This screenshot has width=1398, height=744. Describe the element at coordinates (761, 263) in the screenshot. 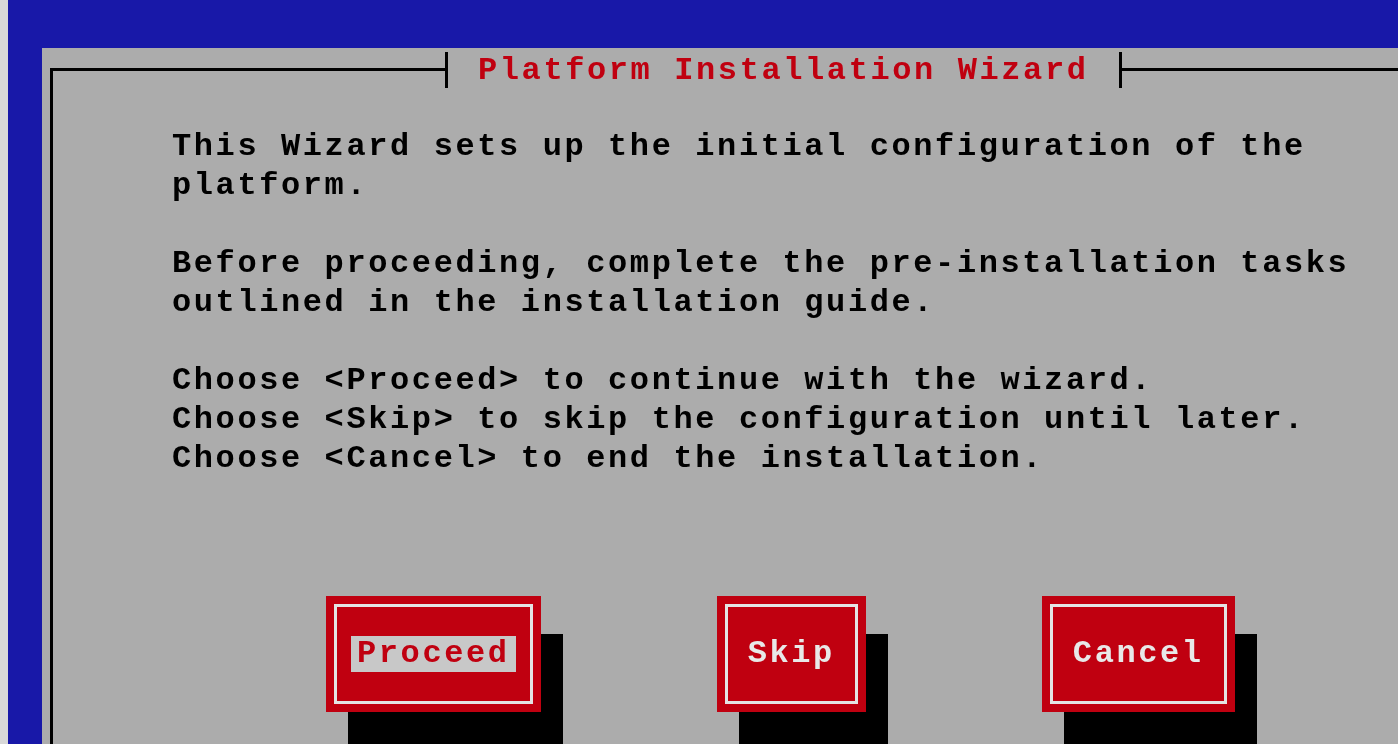

I see `instruction-text: Before proceeding, complete the pre-installation tasks` at that location.